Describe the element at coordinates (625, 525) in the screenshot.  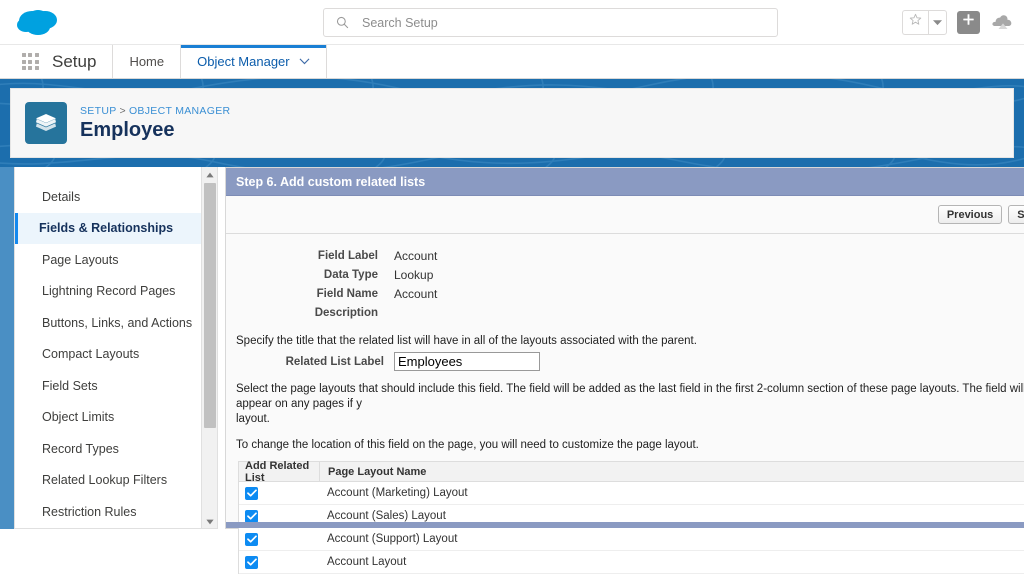
I see `panel-footer-strip` at that location.